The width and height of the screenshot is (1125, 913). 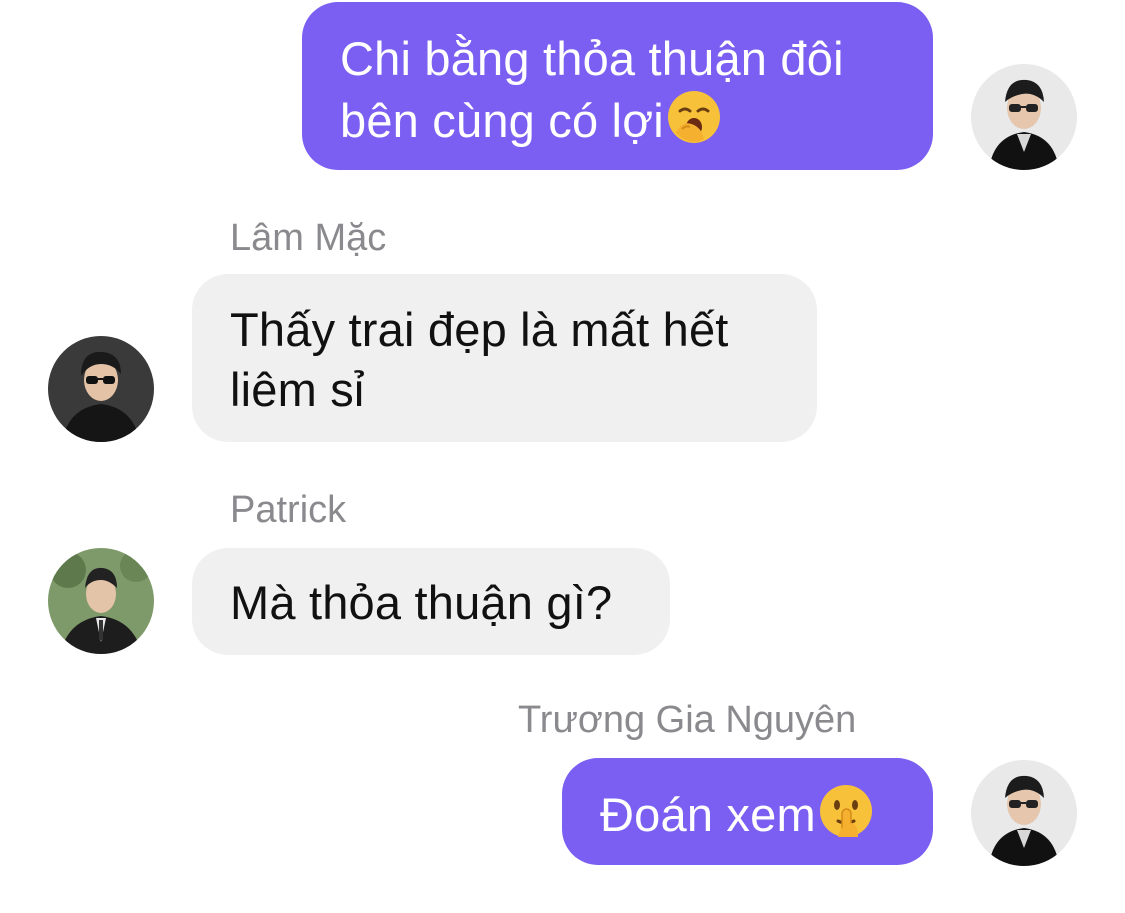 I want to click on message-text-line: Đoán xem, so click(x=751, y=814).